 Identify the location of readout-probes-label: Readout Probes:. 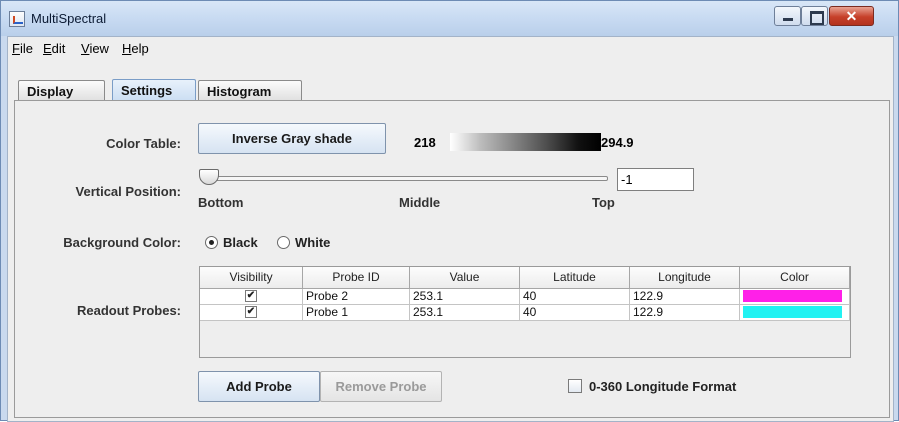
(128, 310).